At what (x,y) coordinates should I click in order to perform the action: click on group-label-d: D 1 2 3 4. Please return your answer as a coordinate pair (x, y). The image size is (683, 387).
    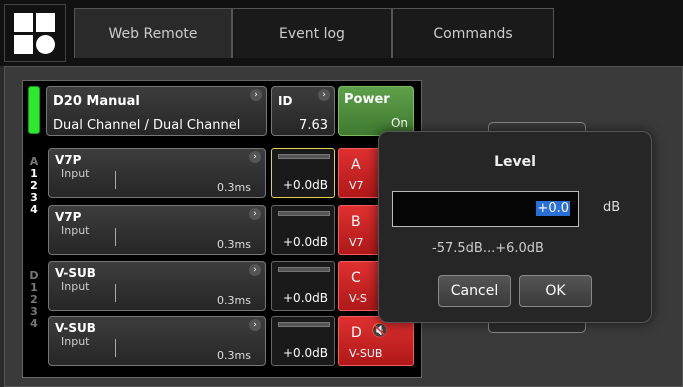
    Looking at the image, I should click on (34, 300).